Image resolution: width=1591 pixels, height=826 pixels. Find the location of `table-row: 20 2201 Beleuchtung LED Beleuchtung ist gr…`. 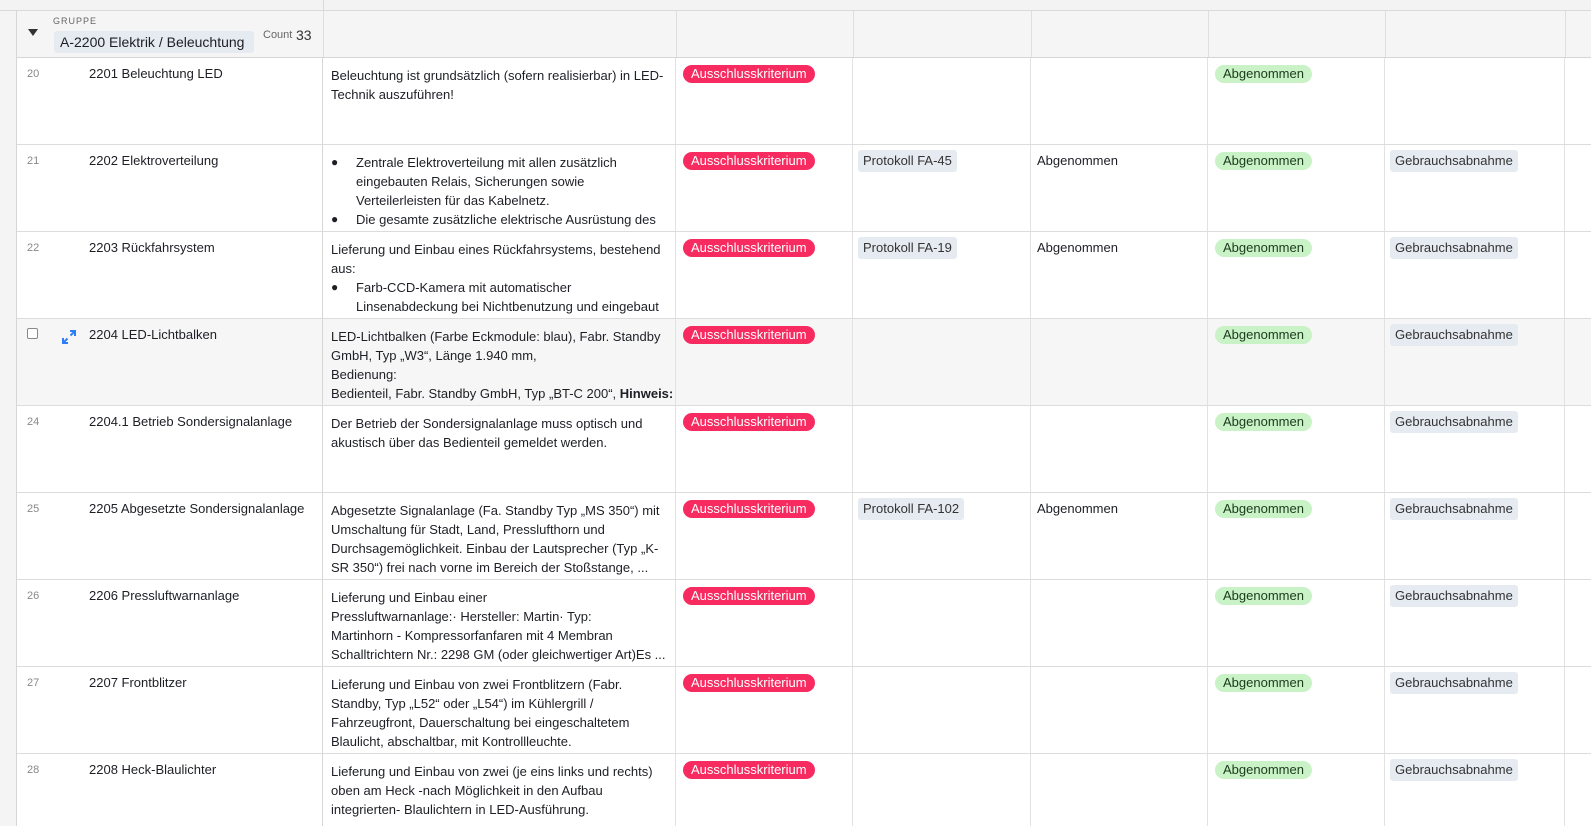

table-row: 20 2201 Beleuchtung LED Beleuchtung ist gr… is located at coordinates (804, 101).